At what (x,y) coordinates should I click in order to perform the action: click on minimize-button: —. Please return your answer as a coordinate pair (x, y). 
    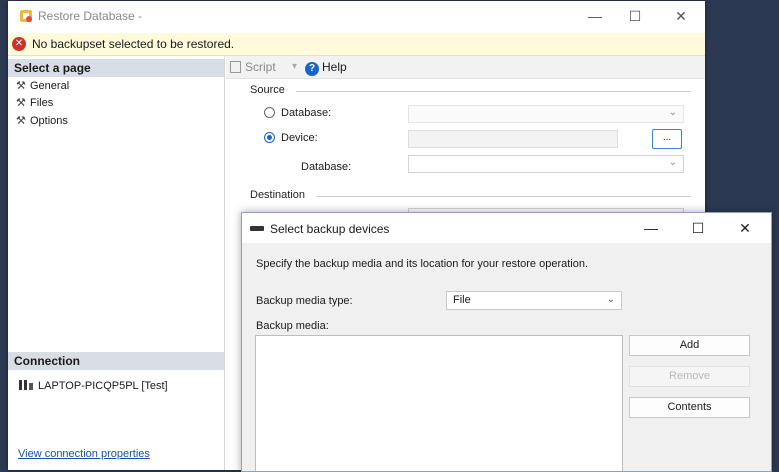
    Looking at the image, I should click on (595, 16).